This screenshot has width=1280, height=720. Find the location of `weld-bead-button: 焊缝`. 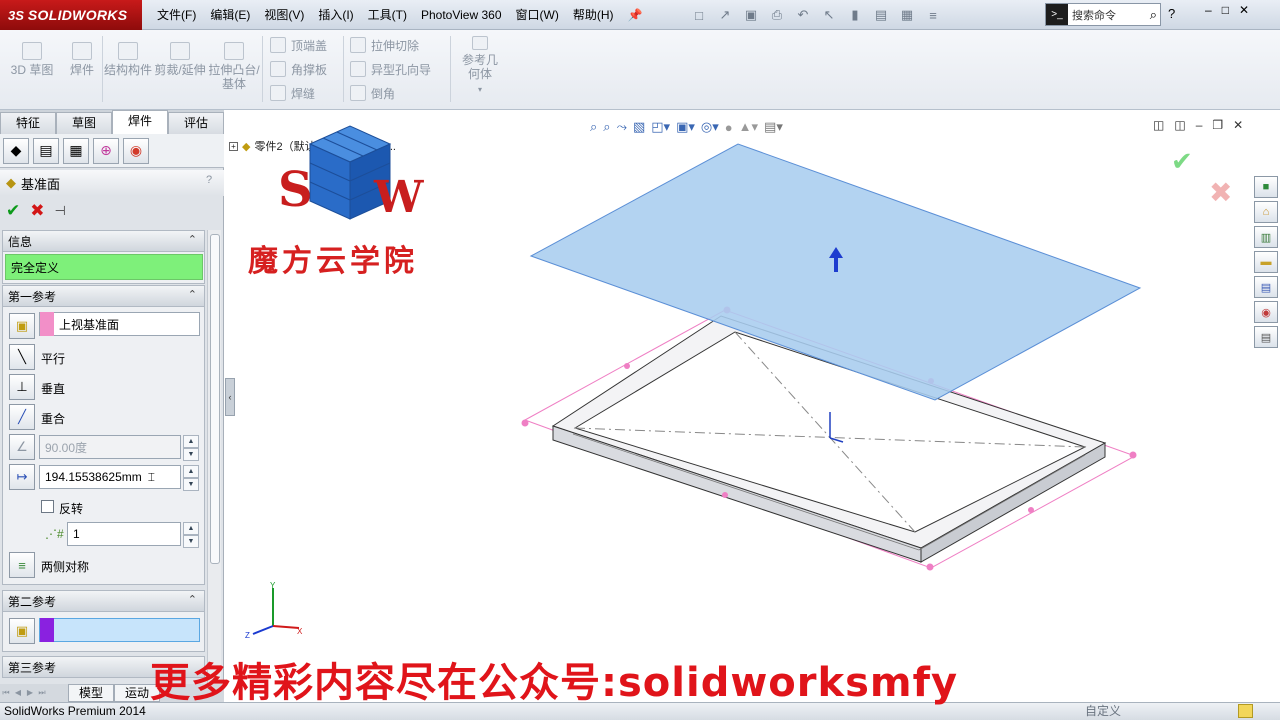

weld-bead-button: 焊缝 is located at coordinates (292, 93).